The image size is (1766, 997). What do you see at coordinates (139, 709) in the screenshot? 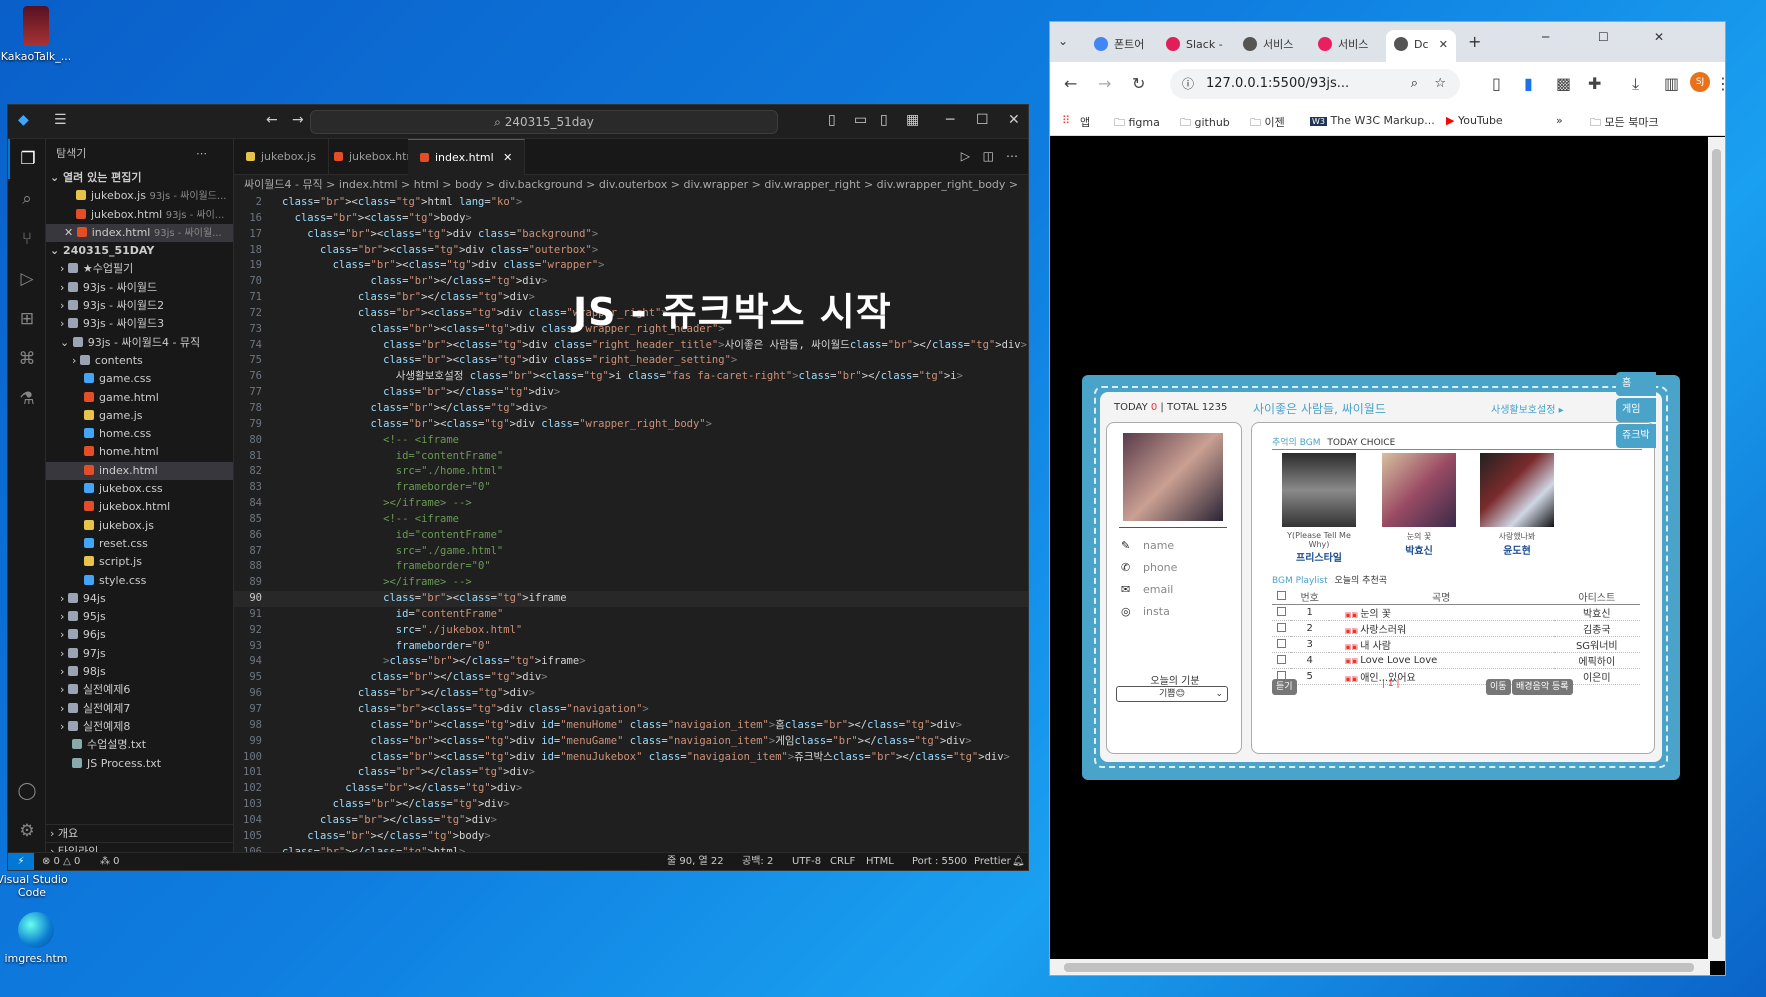
I see `file-tree-item: › 실전예제7` at bounding box center [139, 709].